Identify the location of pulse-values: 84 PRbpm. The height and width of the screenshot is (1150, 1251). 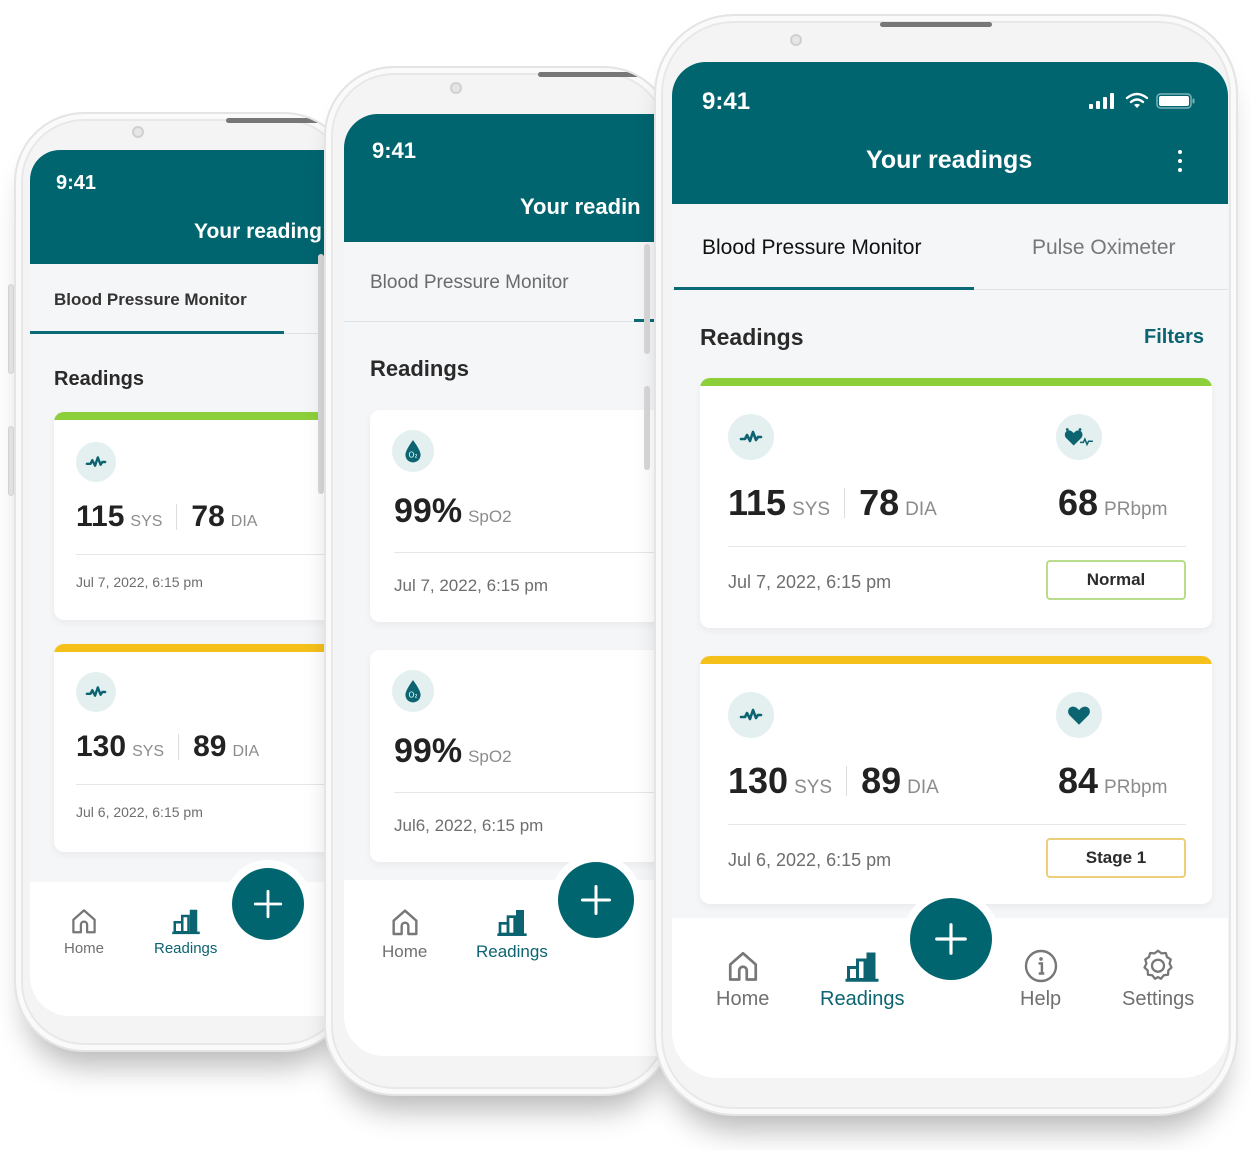
(1112, 781).